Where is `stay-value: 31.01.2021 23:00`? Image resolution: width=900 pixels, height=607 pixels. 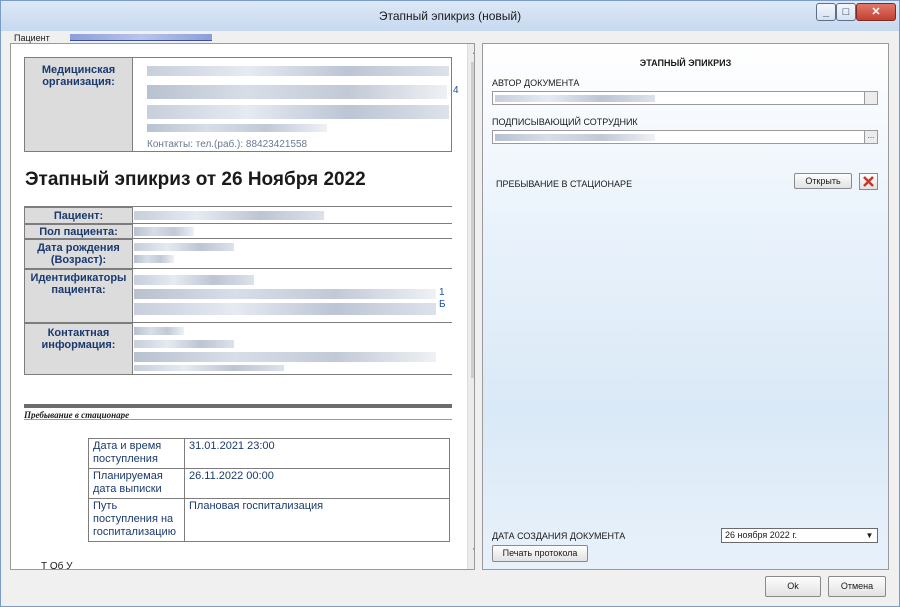 stay-value: 31.01.2021 23:00 is located at coordinates (317, 453).